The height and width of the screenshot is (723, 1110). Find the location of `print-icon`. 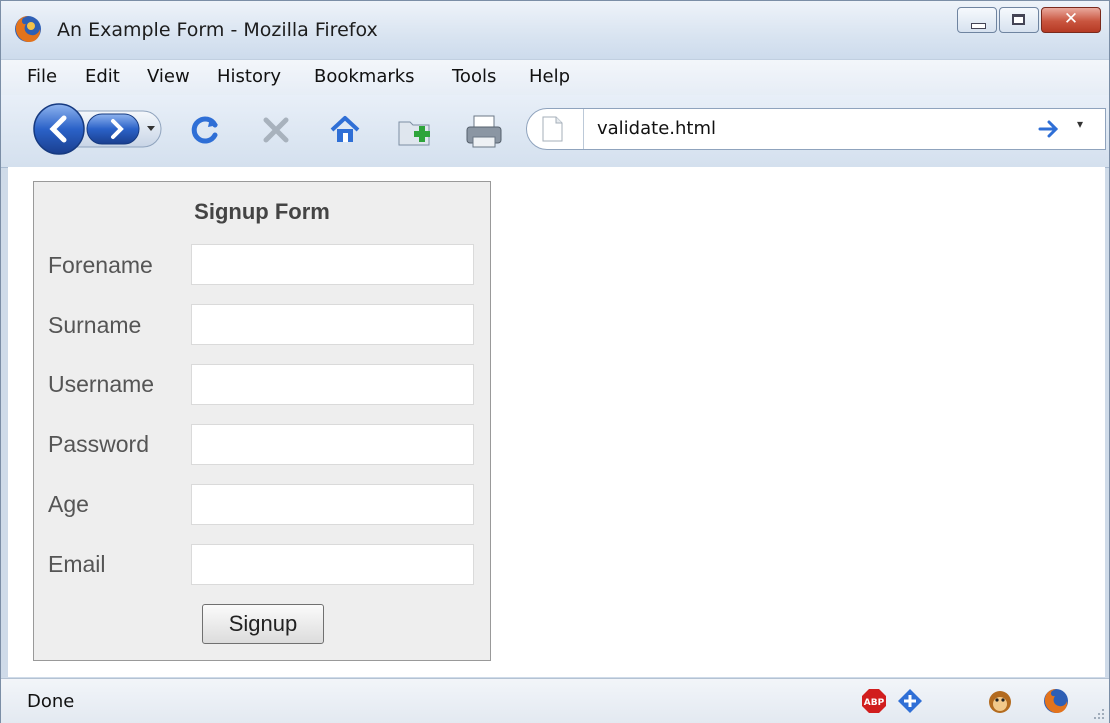

print-icon is located at coordinates (484, 132).